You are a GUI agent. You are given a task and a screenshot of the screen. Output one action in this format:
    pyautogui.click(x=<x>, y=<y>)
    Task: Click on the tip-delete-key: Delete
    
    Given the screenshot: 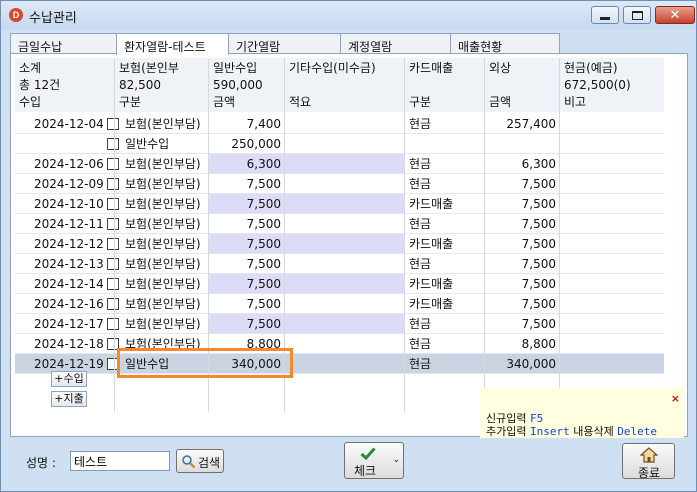 What is the action you would take?
    pyautogui.click(x=637, y=431)
    